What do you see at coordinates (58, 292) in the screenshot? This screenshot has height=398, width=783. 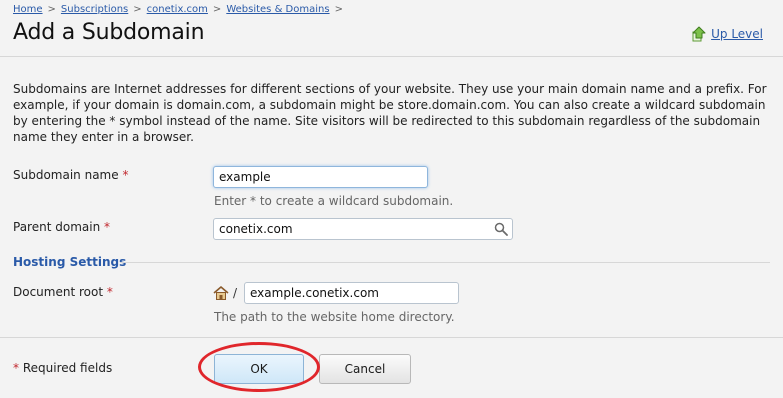 I see `document-root-label-text: Document root` at bounding box center [58, 292].